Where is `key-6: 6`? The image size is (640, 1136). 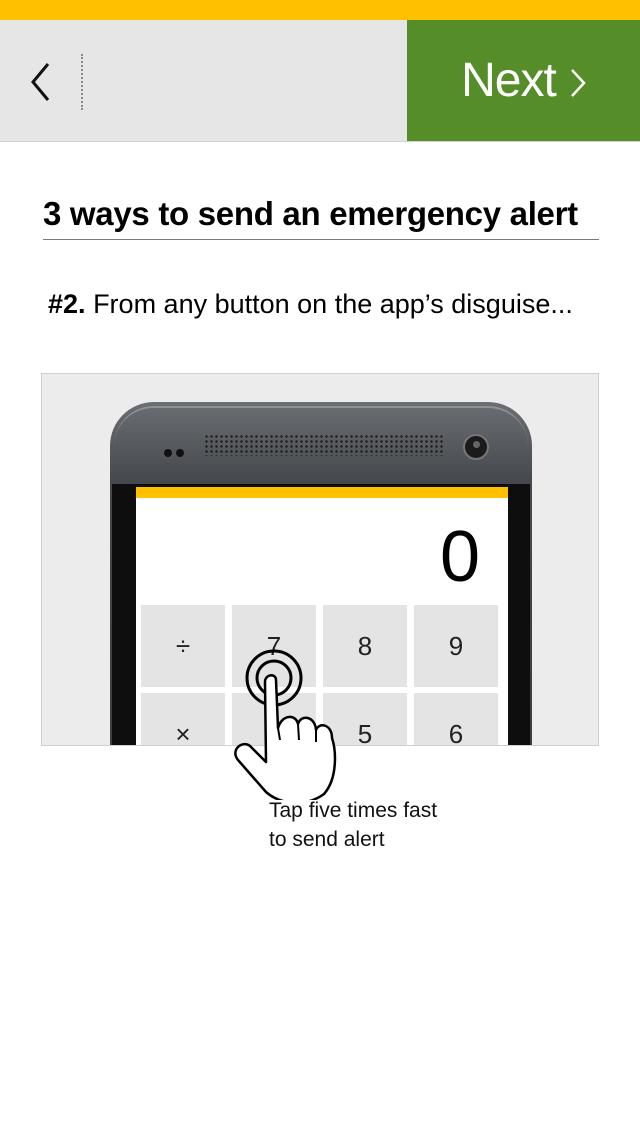
key-6: 6 is located at coordinates (456, 719).